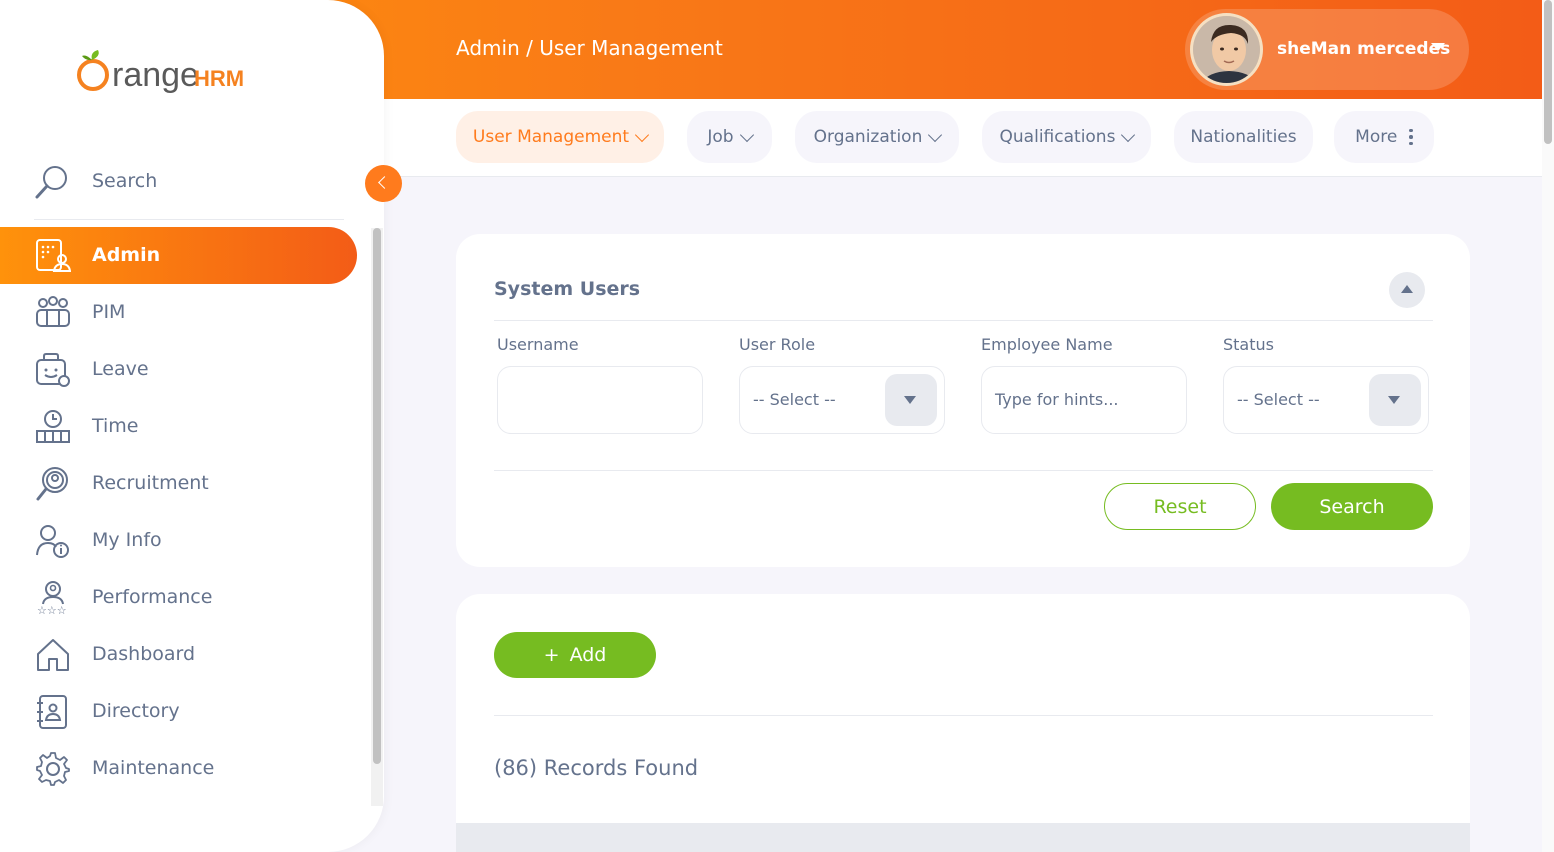 The height and width of the screenshot is (852, 1554). I want to click on user-avatar, so click(1226, 49).